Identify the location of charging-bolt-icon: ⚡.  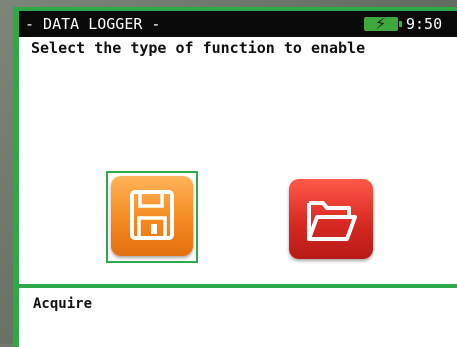
(381, 23).